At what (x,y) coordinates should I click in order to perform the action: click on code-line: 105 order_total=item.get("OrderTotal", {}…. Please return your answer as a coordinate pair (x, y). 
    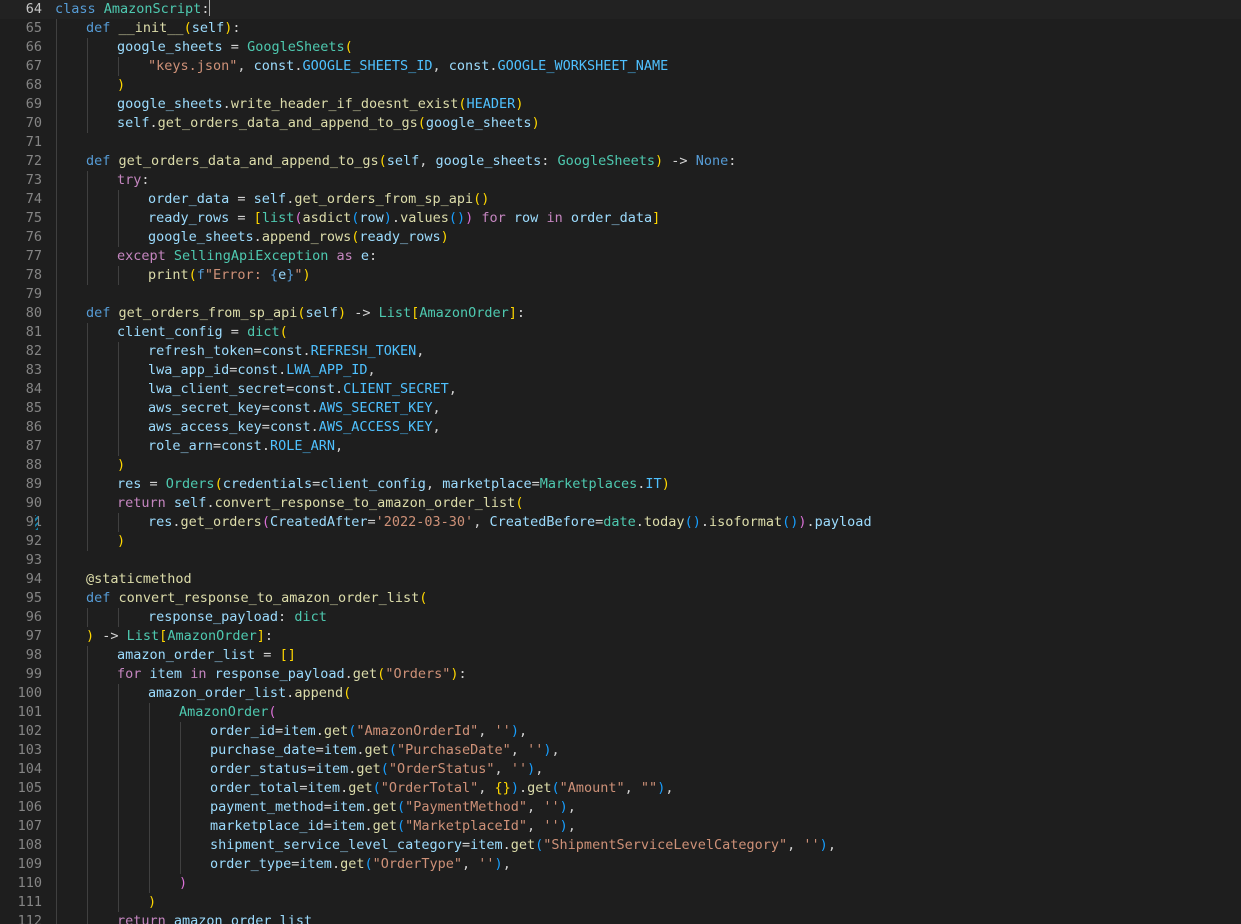
    Looking at the image, I should click on (620, 788).